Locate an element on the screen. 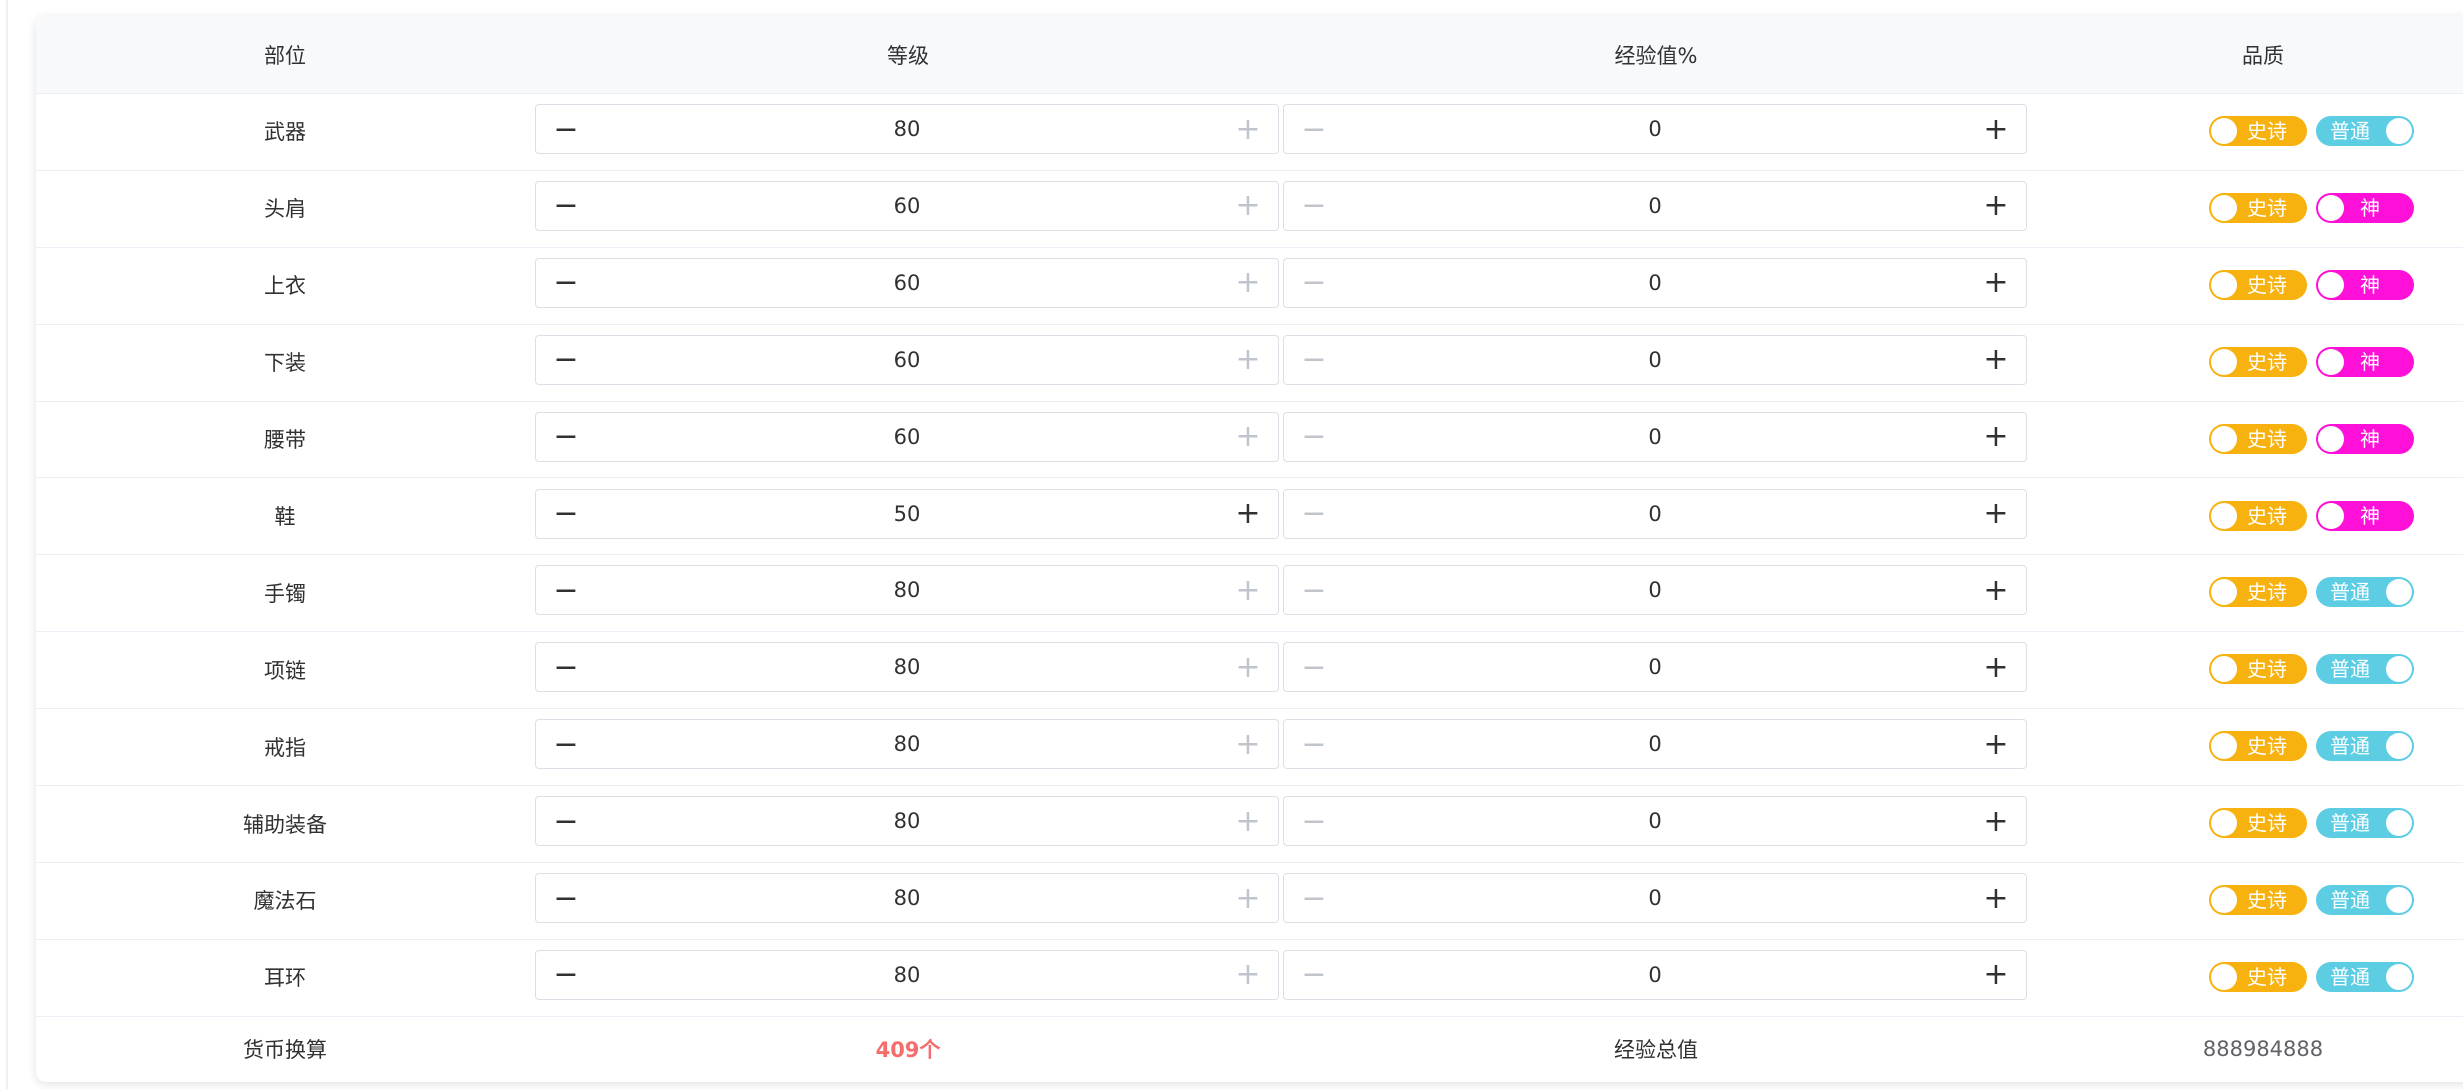 The image size is (2463, 1089). level-value: 50 is located at coordinates (907, 514).